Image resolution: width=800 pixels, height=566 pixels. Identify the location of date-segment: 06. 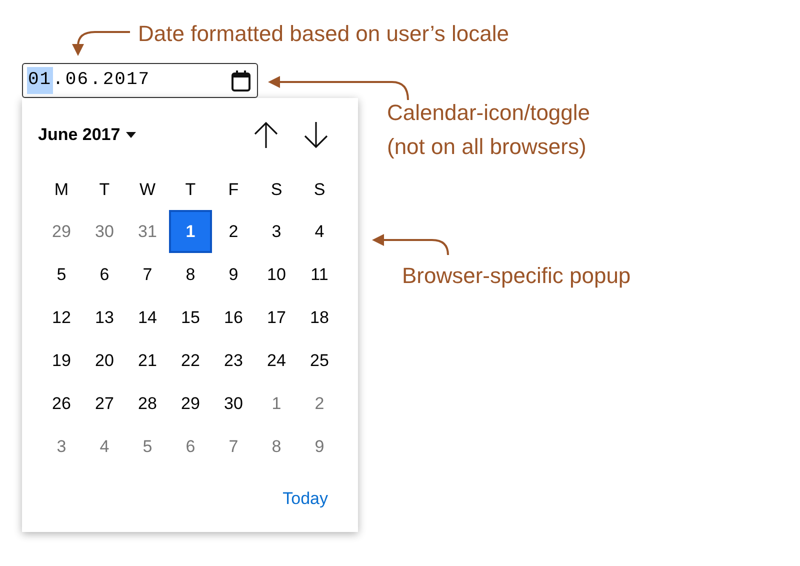
(77, 80).